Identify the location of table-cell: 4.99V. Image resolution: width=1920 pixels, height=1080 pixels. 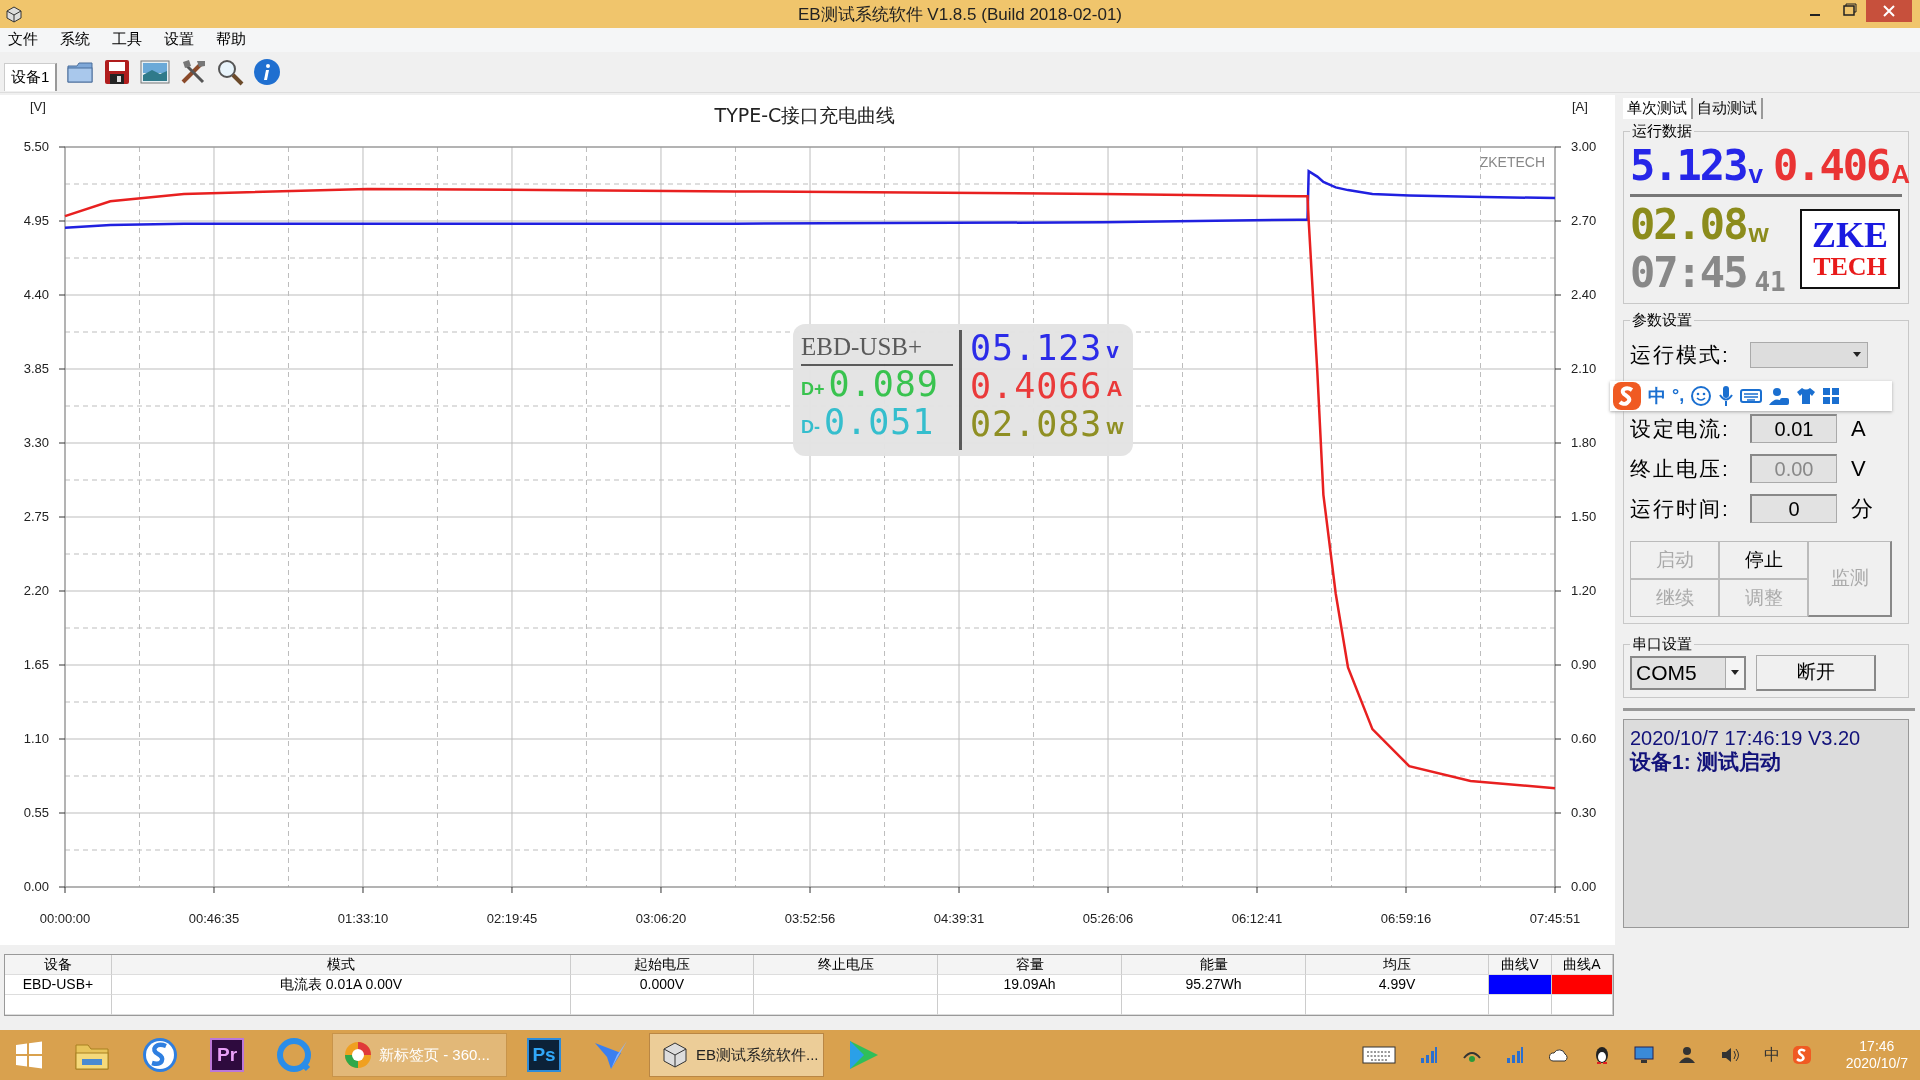
(1397, 985).